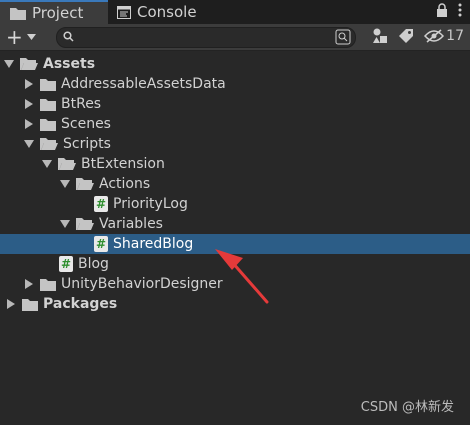  I want to click on annotation-arrow-icon, so click(242, 276).